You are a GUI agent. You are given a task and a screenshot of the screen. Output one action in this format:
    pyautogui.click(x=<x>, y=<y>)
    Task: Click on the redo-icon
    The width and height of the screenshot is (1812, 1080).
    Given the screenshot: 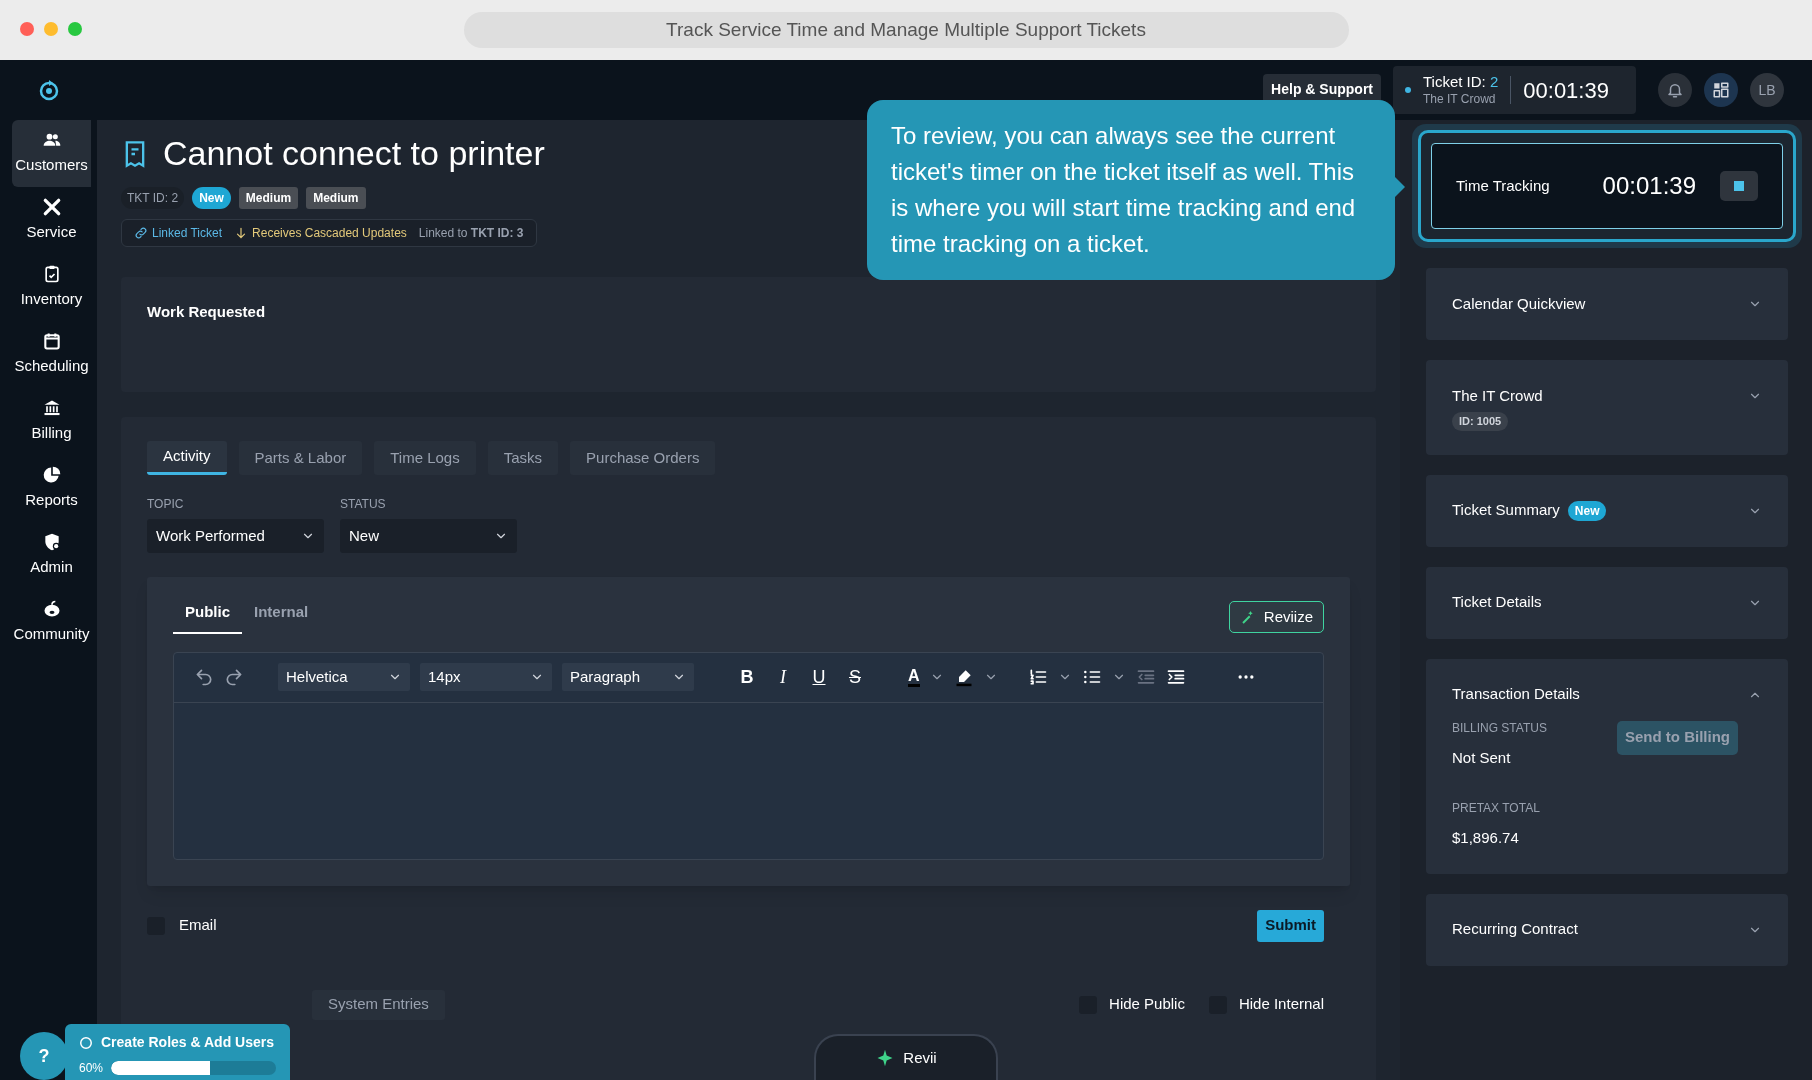 What is the action you would take?
    pyautogui.click(x=234, y=677)
    